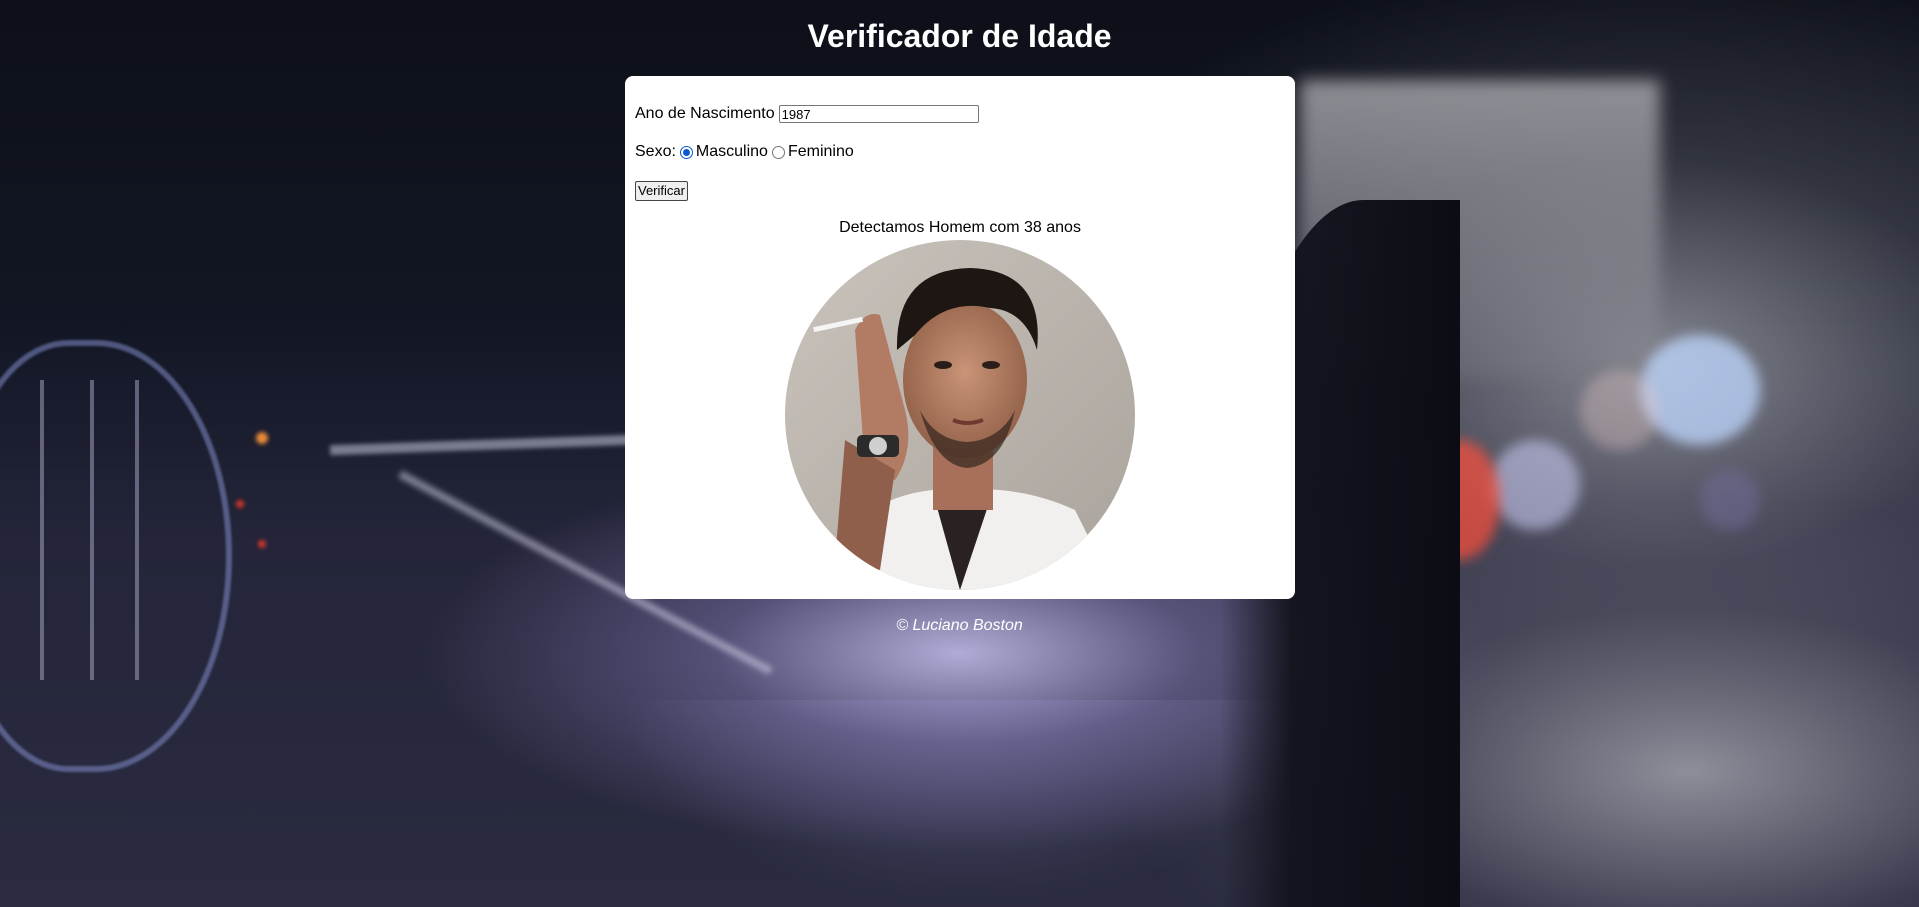 The height and width of the screenshot is (907, 1919). I want to click on sex-option-feminino: Feminino, so click(811, 152).